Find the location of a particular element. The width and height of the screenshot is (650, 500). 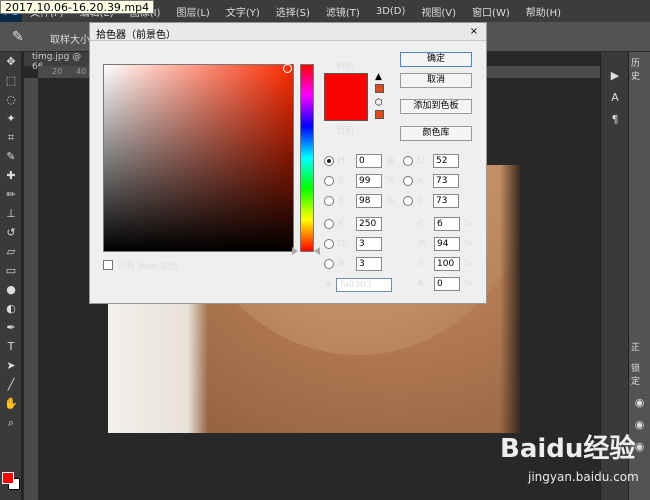

close-icon: × is located at coordinates (474, 32).